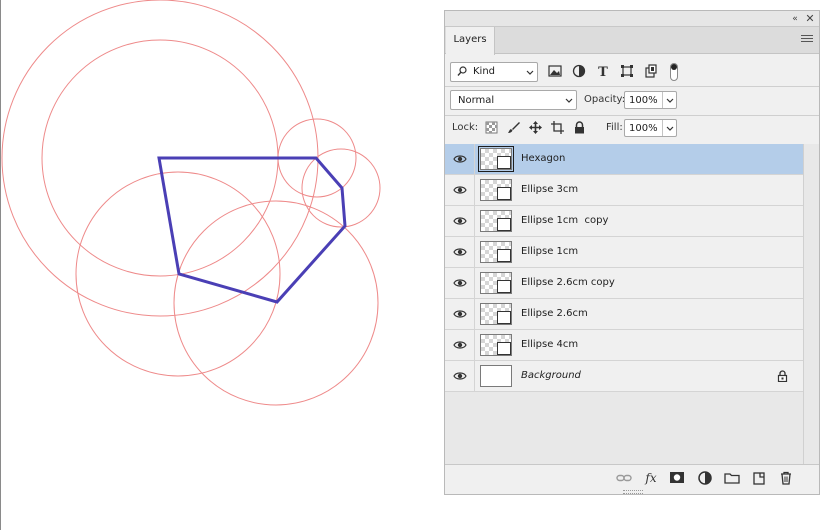  I want to click on fx-icon: fx, so click(651, 478).